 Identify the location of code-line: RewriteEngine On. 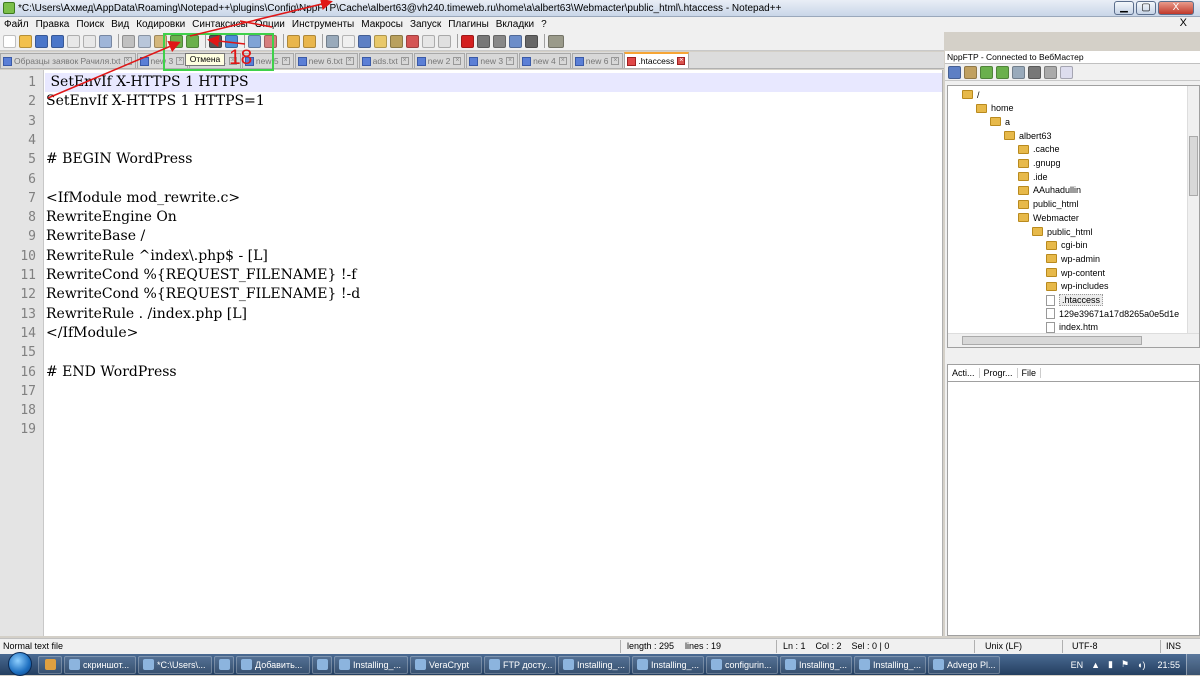
(111, 217).